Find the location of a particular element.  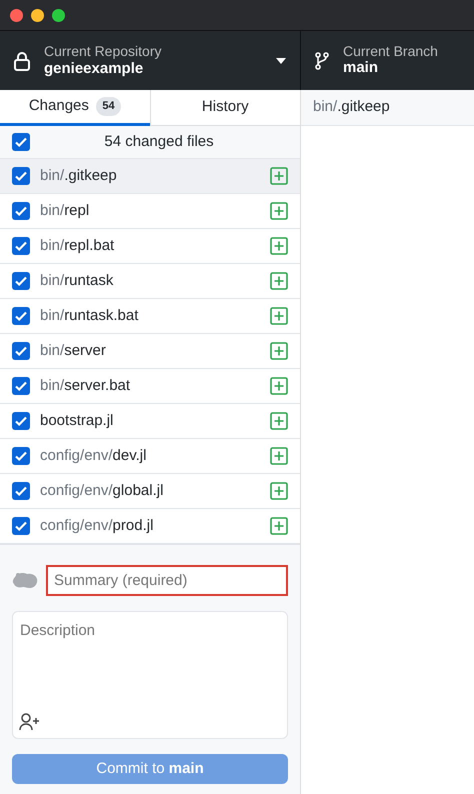

zoom-button is located at coordinates (58, 15).